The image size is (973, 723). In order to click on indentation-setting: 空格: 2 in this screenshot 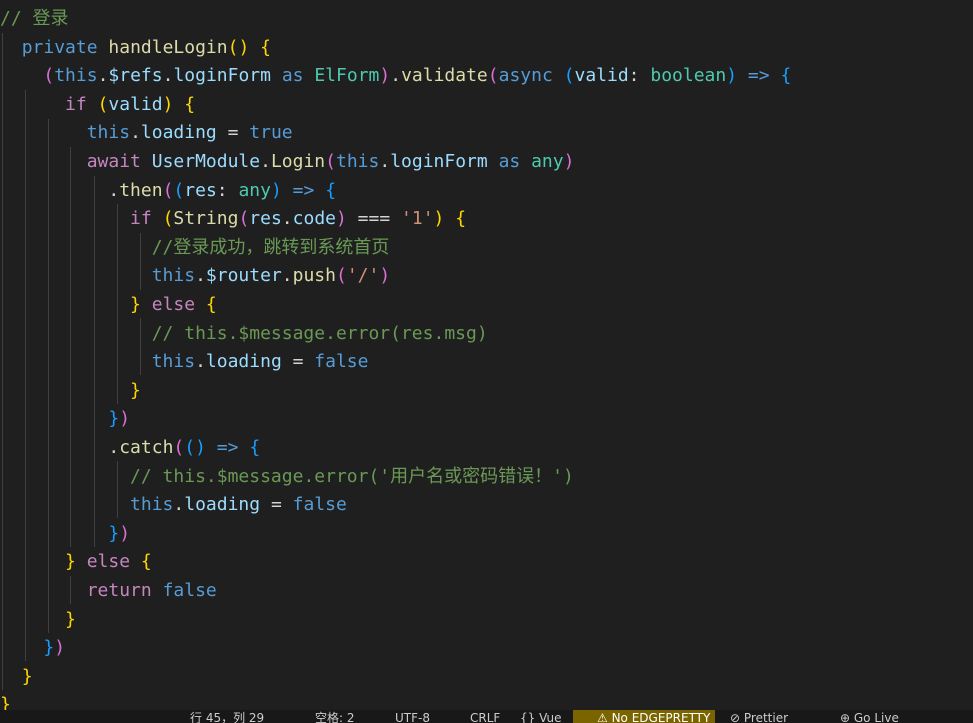, I will do `click(335, 717)`.